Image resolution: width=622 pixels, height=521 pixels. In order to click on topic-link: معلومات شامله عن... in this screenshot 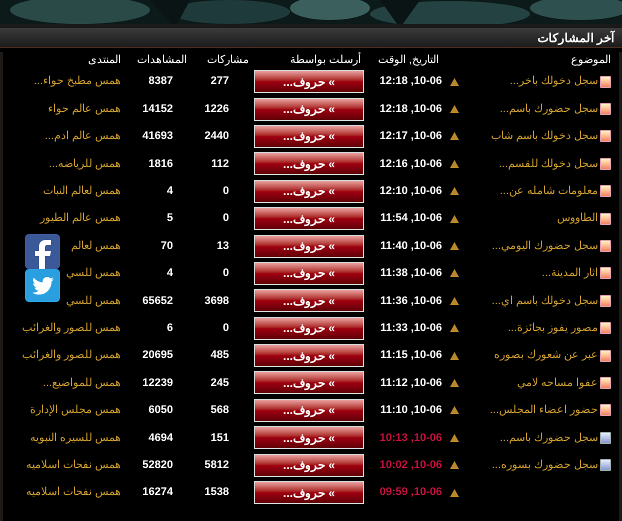, I will do `click(549, 191)`.